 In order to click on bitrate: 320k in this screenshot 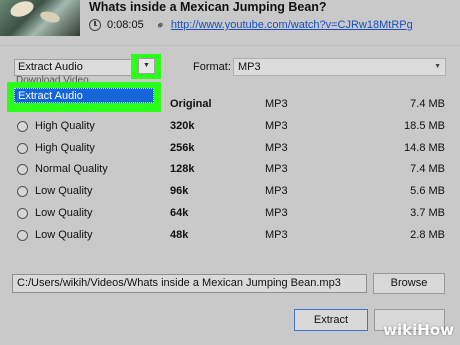, I will do `click(182, 126)`.